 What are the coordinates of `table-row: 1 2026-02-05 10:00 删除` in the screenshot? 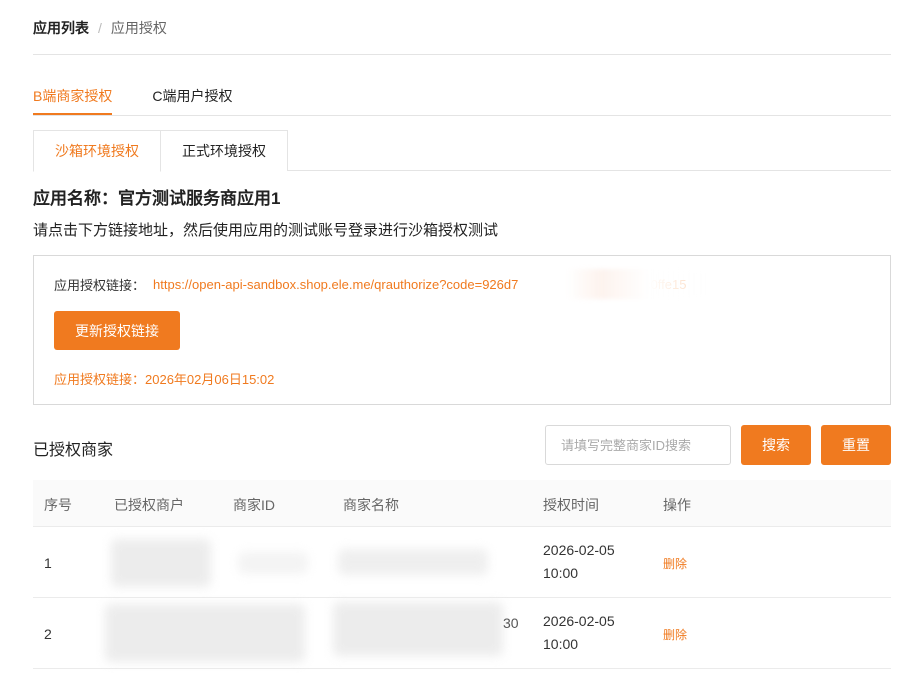 It's located at (462, 562).